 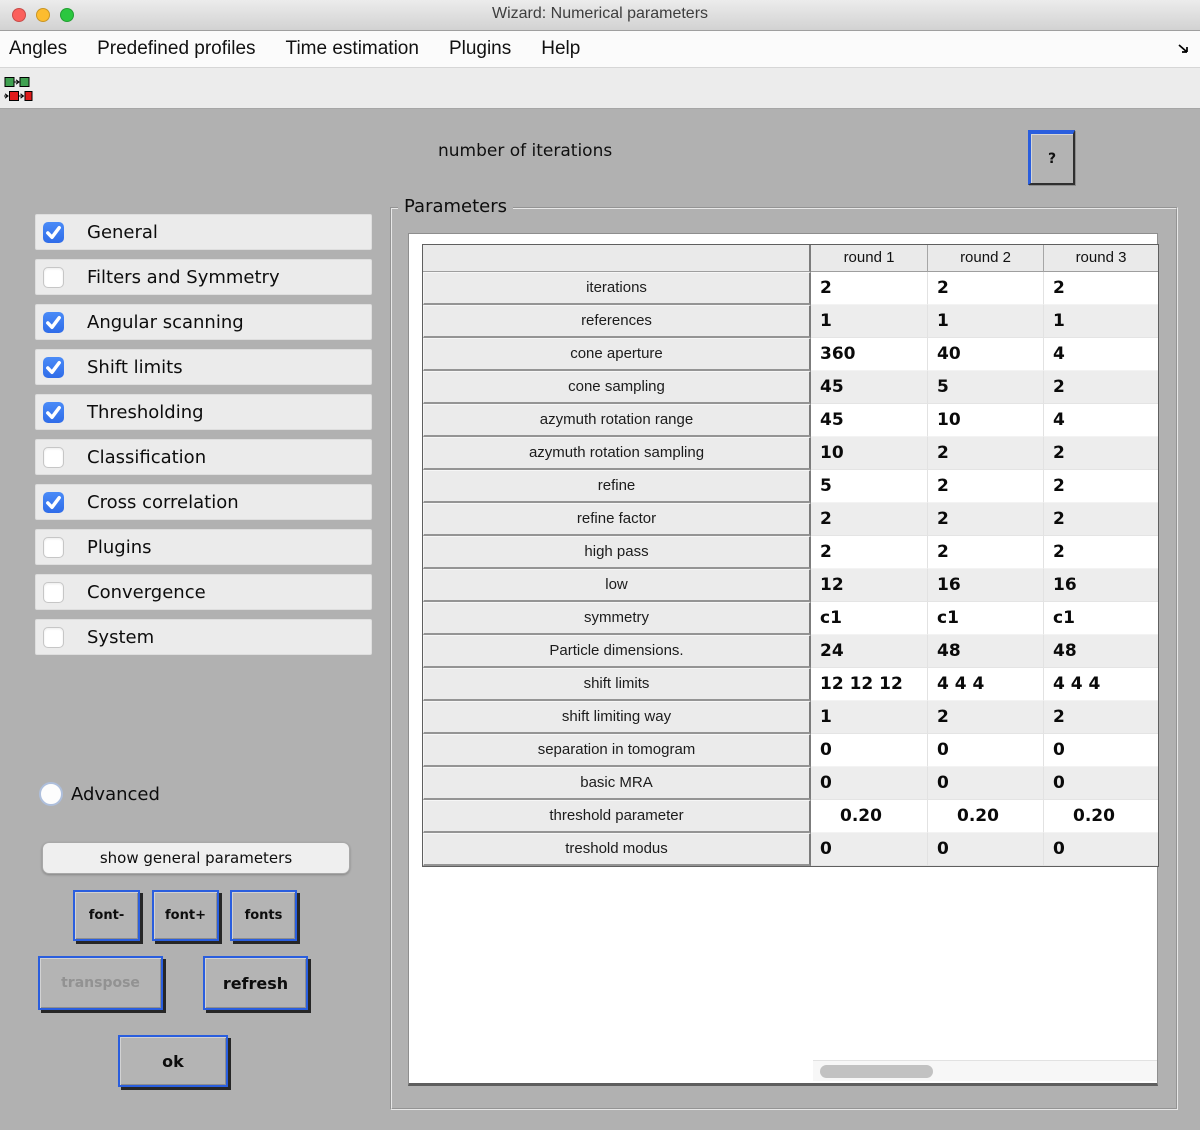 What do you see at coordinates (480, 49) in the screenshot?
I see `menu-item-plugins: Plugins` at bounding box center [480, 49].